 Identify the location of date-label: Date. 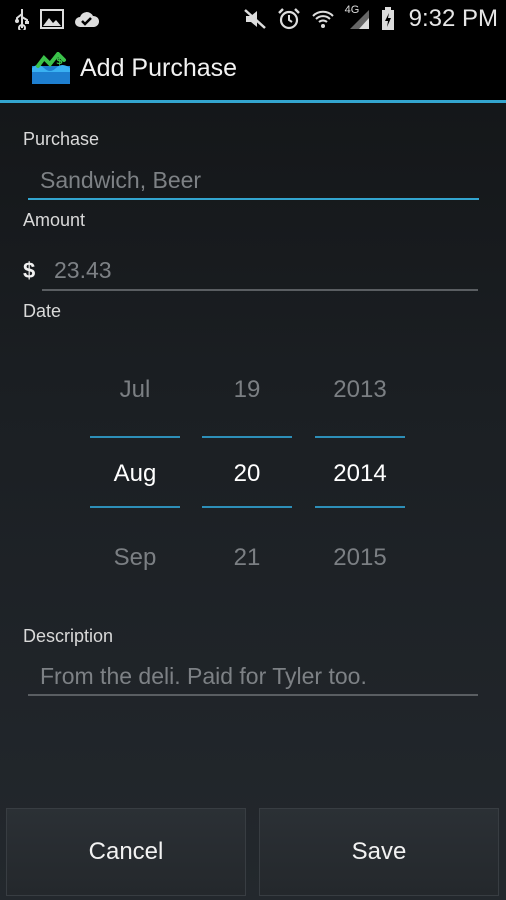
(42, 311).